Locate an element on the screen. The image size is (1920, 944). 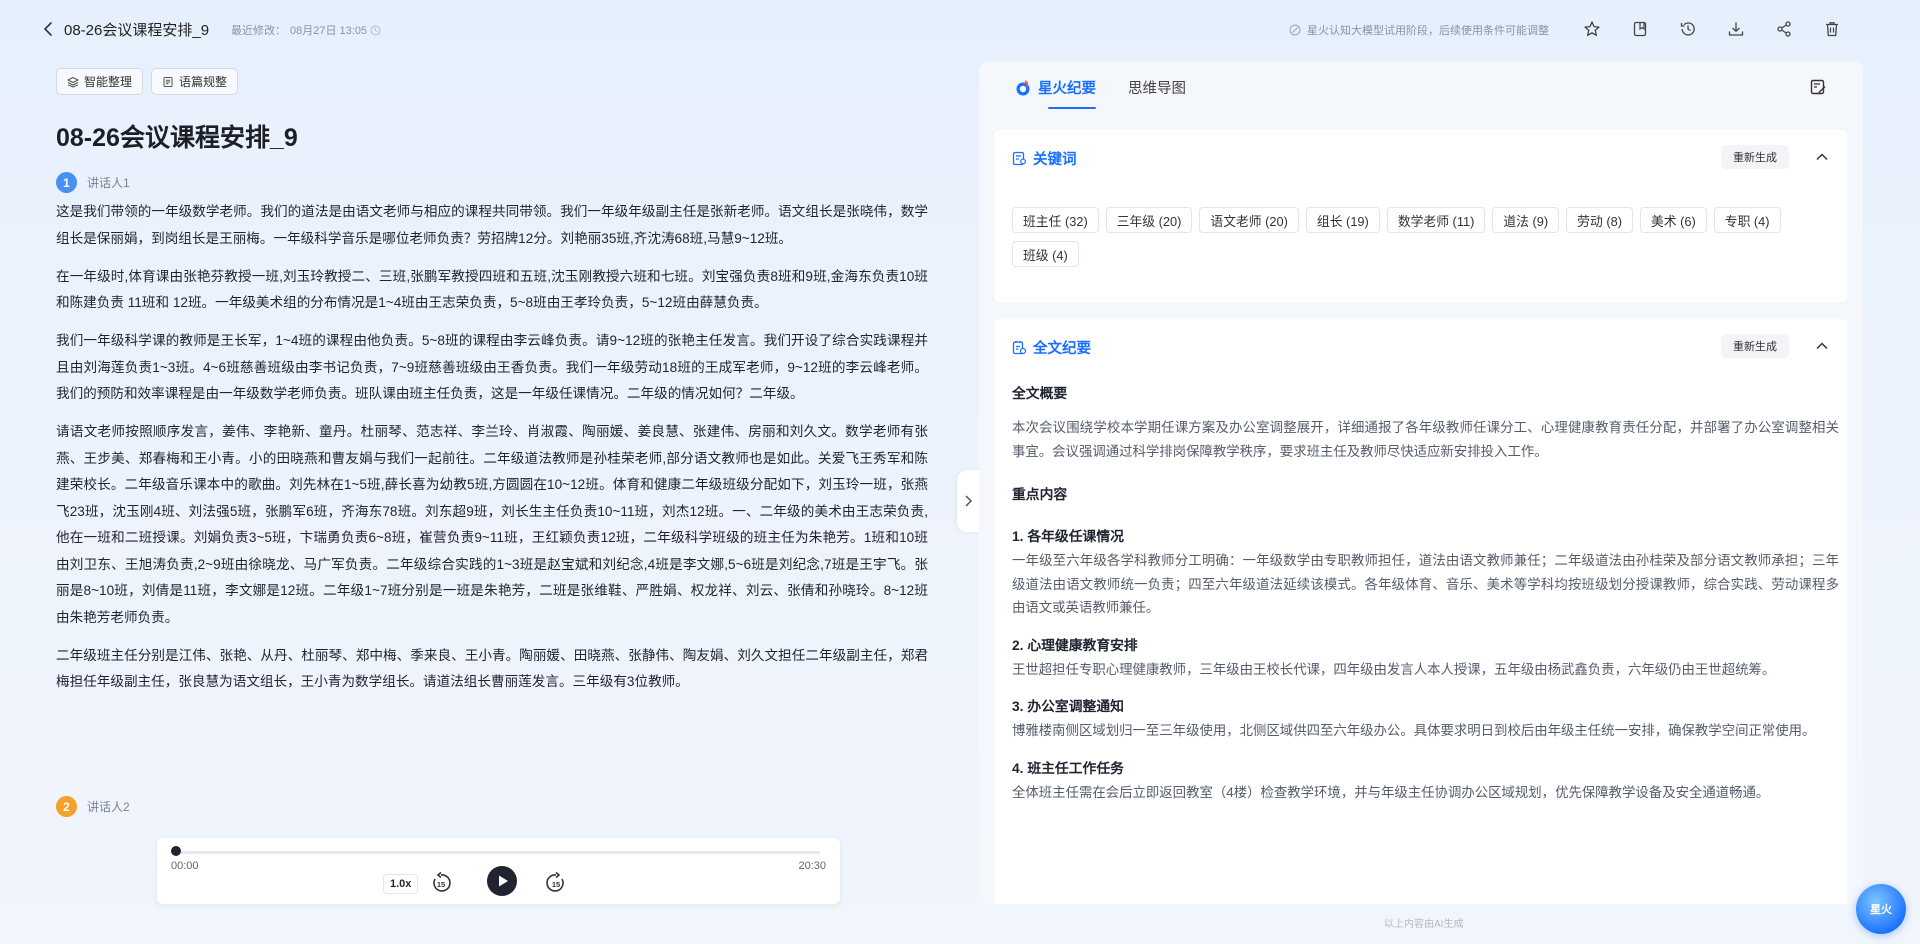
keyword-tag: 道法 (9) is located at coordinates (1526, 220).